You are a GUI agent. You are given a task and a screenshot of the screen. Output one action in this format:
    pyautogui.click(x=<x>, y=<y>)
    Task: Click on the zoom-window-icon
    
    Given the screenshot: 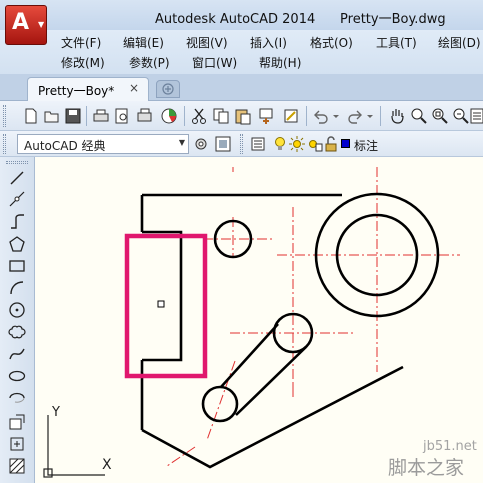 What is the action you would take?
    pyautogui.click(x=440, y=116)
    